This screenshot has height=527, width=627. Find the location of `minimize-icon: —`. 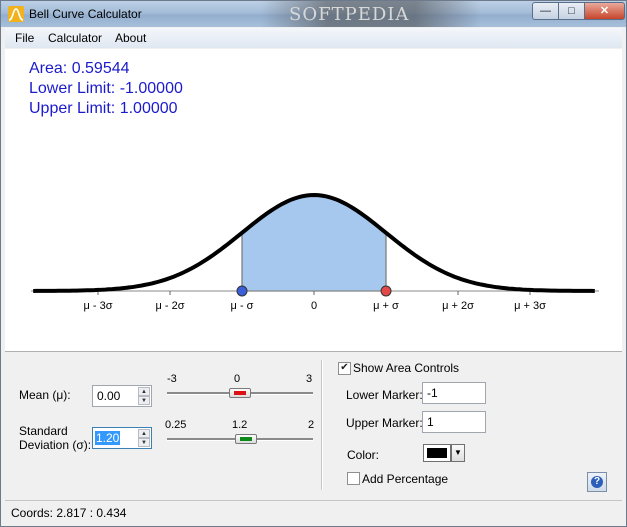

minimize-icon: — is located at coordinates (545, 11).